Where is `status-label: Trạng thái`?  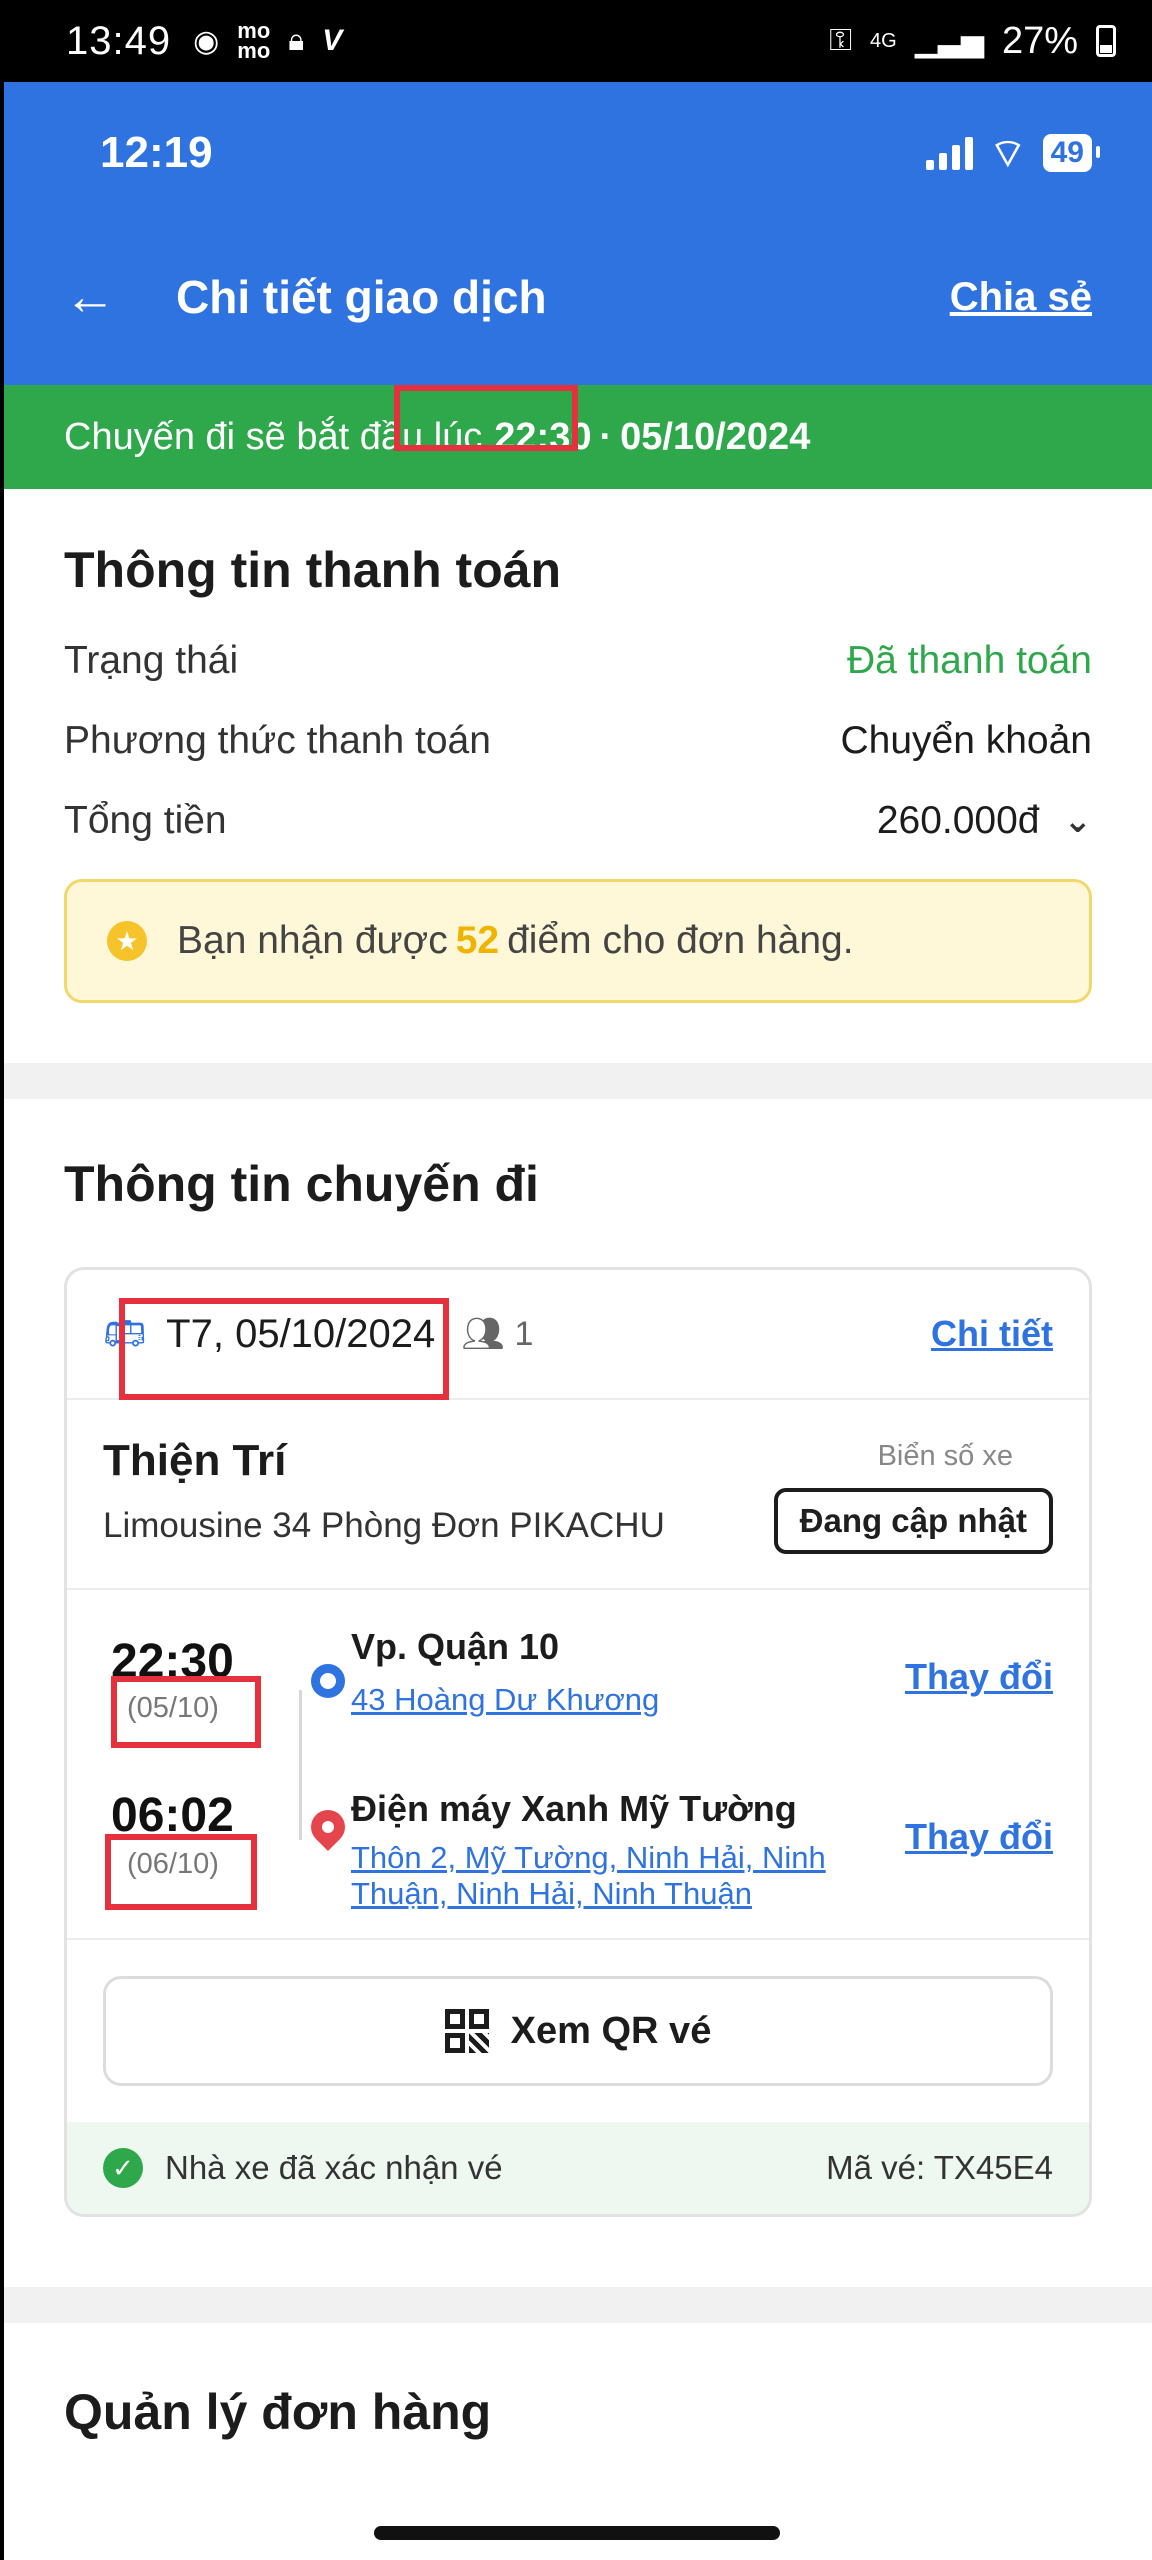 status-label: Trạng thái is located at coordinates (151, 660).